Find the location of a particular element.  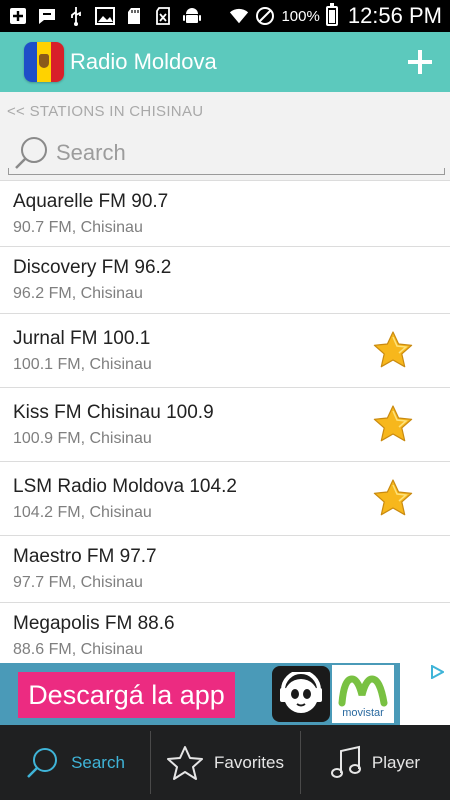

do-not-disturb-icon is located at coordinates (265, 16).